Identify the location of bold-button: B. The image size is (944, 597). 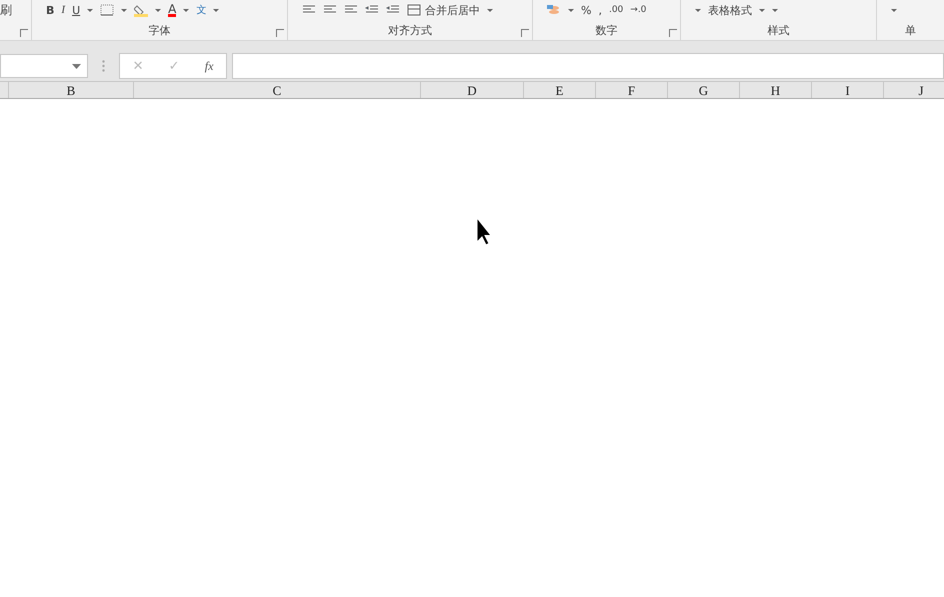
(50, 10).